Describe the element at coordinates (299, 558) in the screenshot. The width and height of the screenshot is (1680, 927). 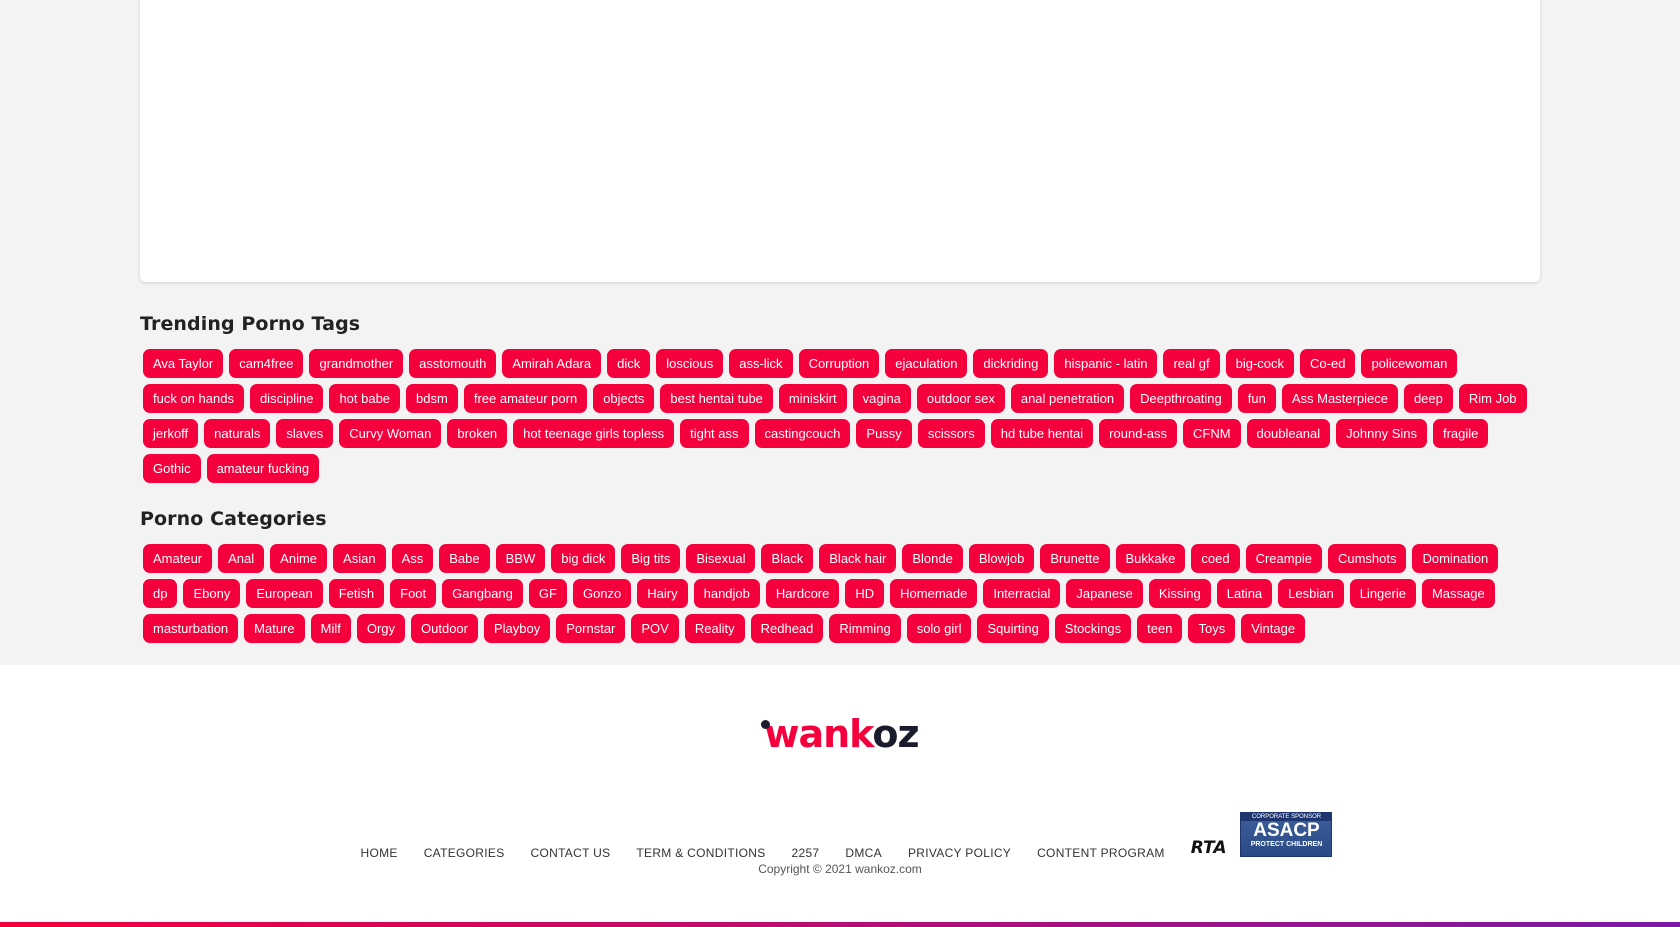
I see `tag-link: Anime` at that location.